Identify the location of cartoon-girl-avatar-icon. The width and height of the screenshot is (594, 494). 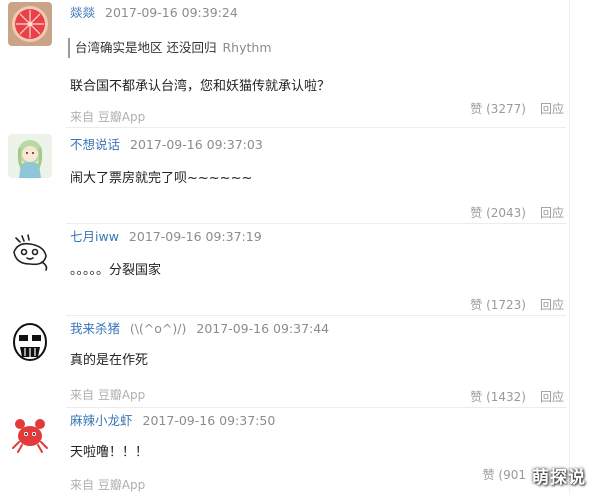
(30, 156).